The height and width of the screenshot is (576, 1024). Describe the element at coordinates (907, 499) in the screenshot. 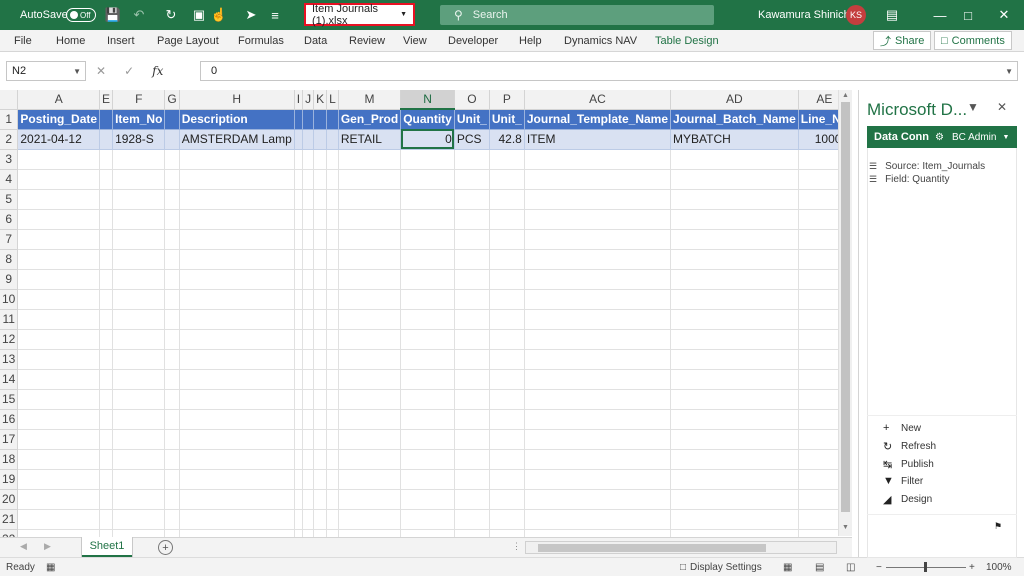

I see `design-action: ◢ Design` at that location.